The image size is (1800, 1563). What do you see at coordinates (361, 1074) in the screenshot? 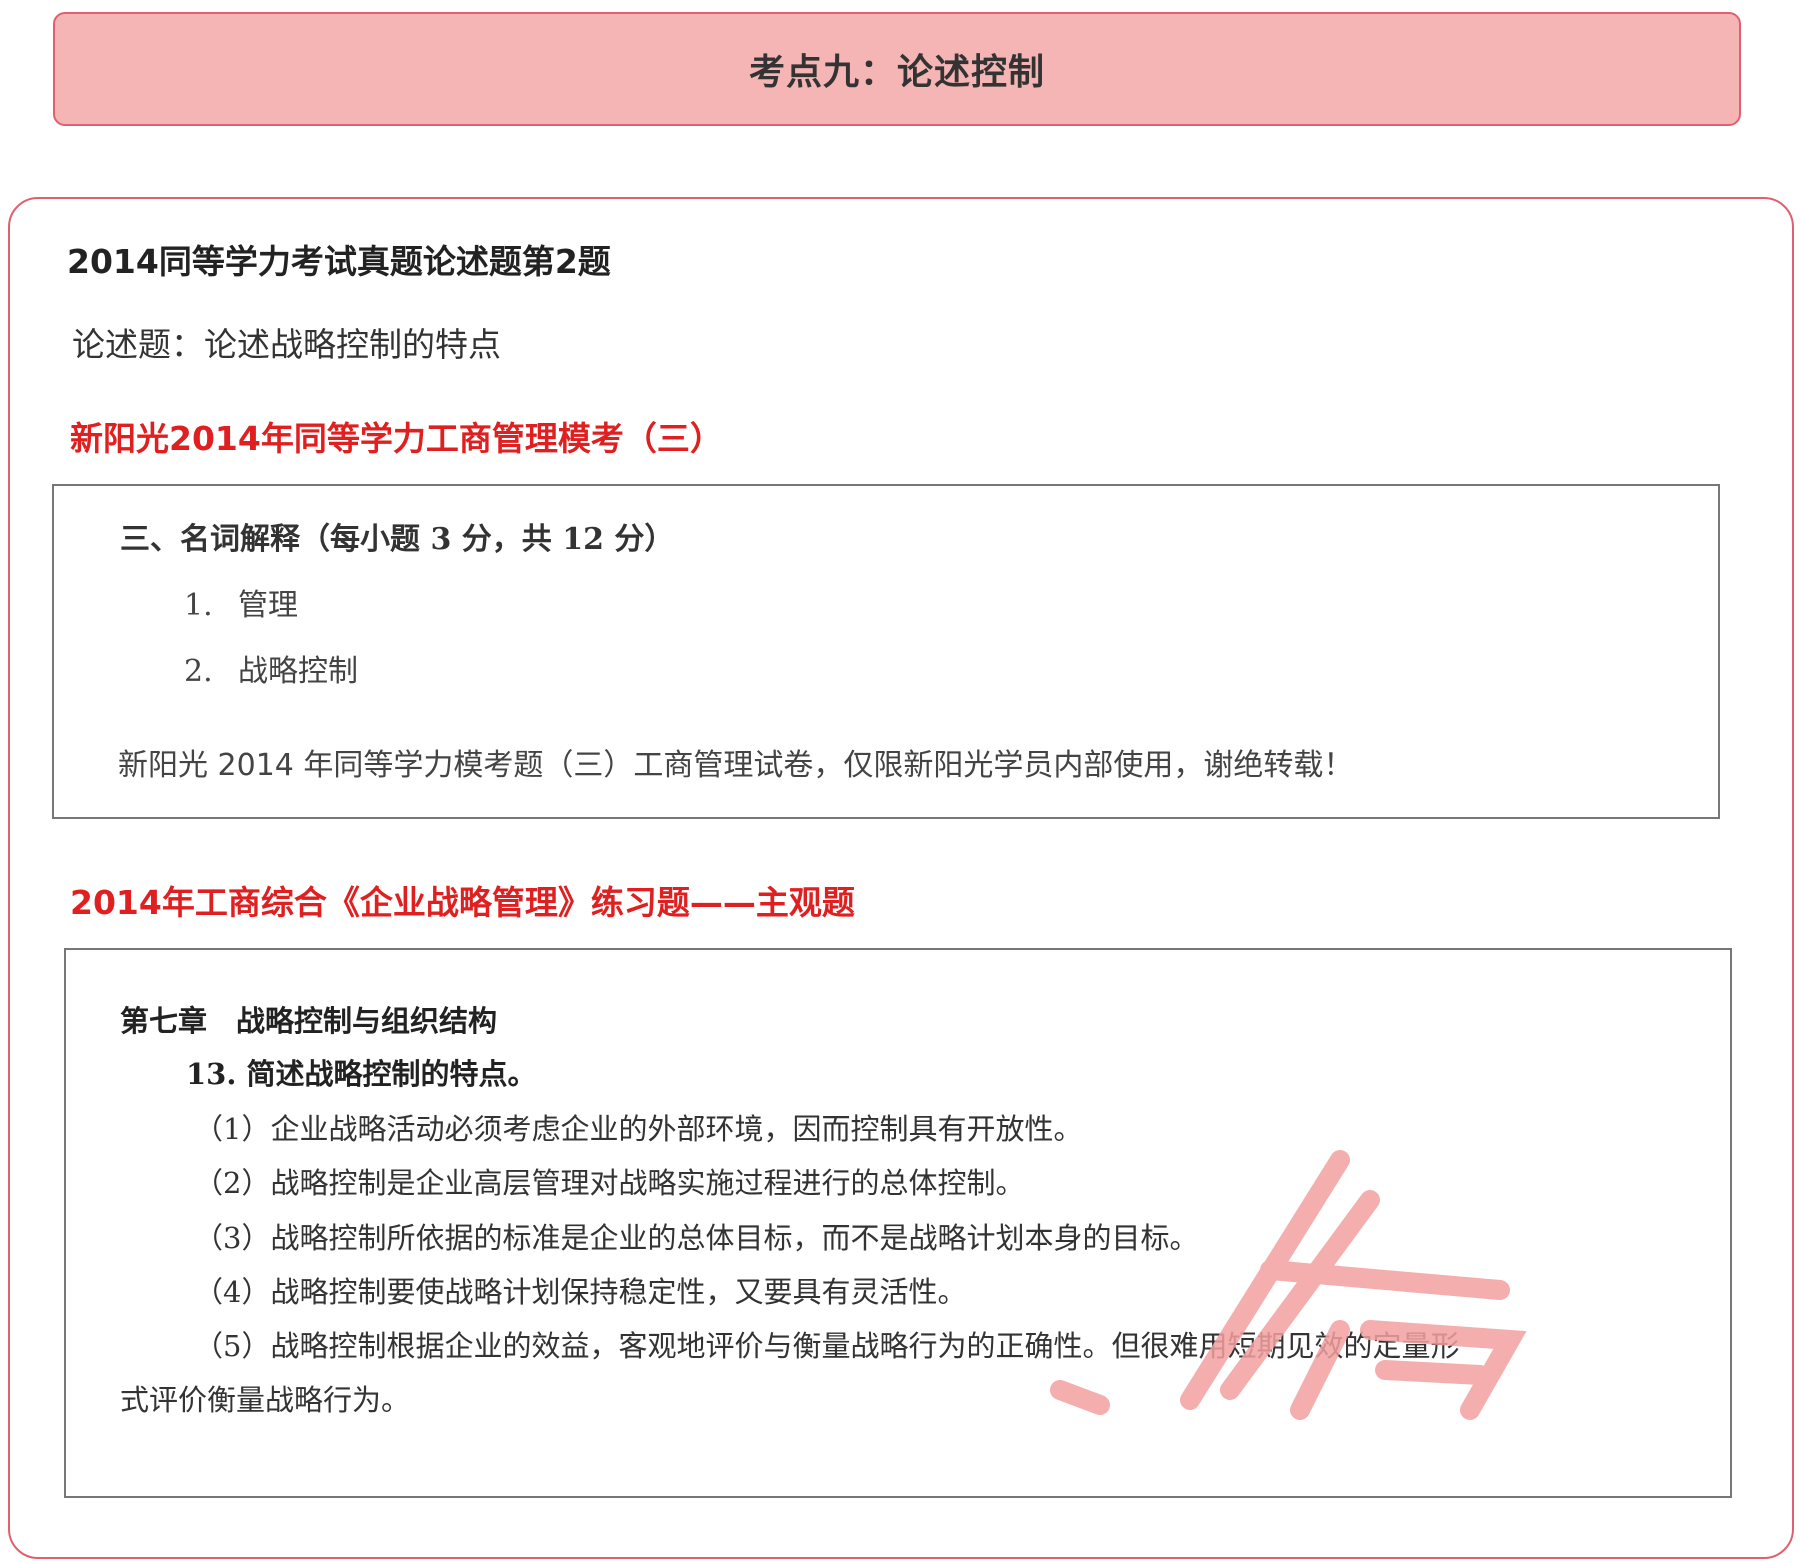
I see `question-title: 13. 简述战略控制的特点。` at bounding box center [361, 1074].